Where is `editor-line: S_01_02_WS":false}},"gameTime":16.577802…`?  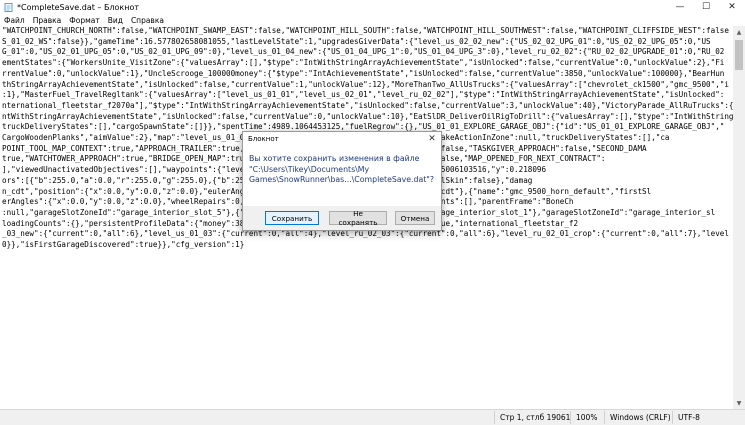 editor-line: S_01_02_WS":false}},"gameTime":16.577802… is located at coordinates (356, 41).